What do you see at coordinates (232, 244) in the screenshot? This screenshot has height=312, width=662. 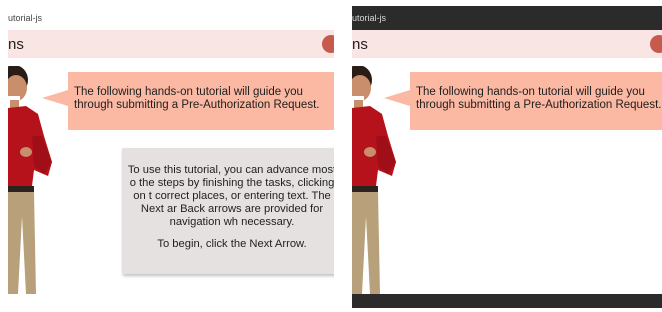 I see `instructions-begin-text: To begin, click the Next Arrow.` at bounding box center [232, 244].